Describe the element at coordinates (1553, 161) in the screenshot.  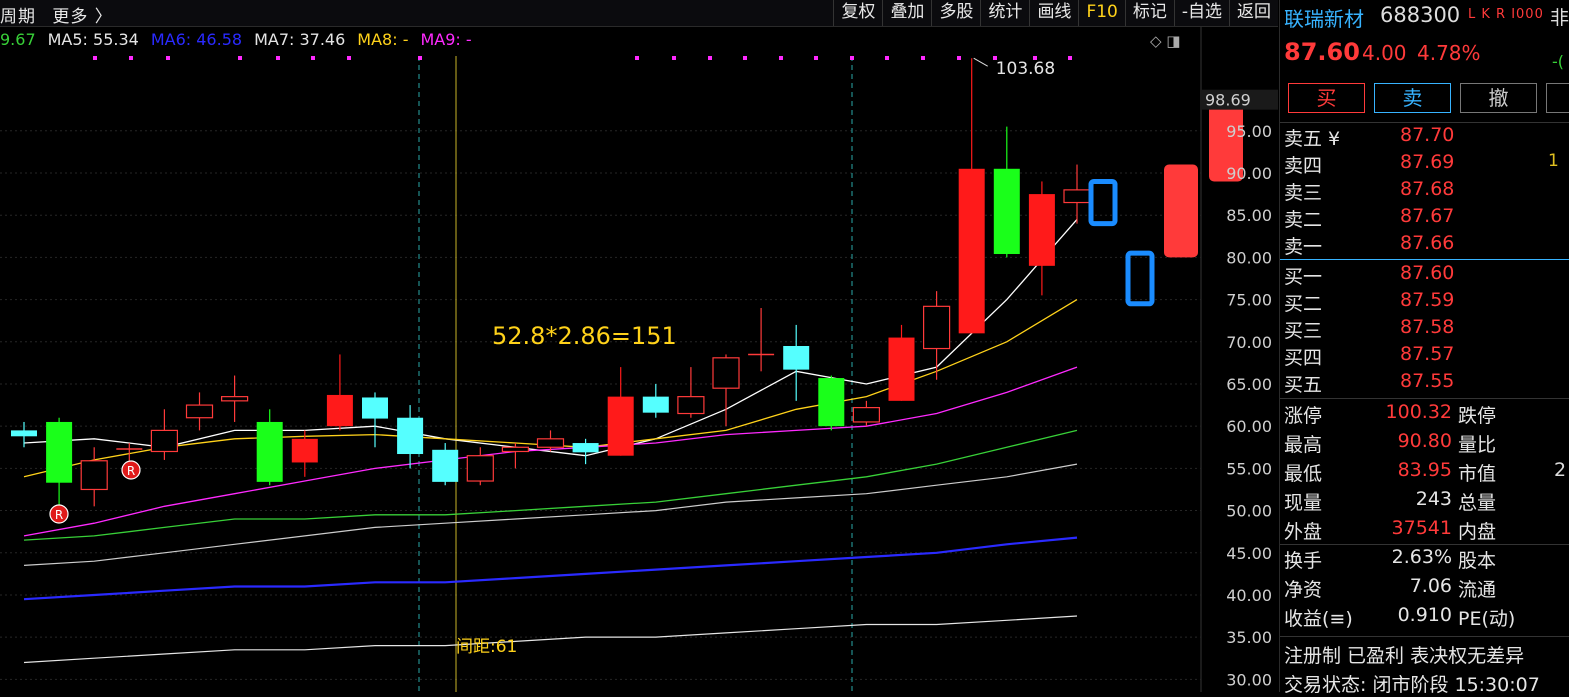
I see `order-level-volume: 1` at that location.